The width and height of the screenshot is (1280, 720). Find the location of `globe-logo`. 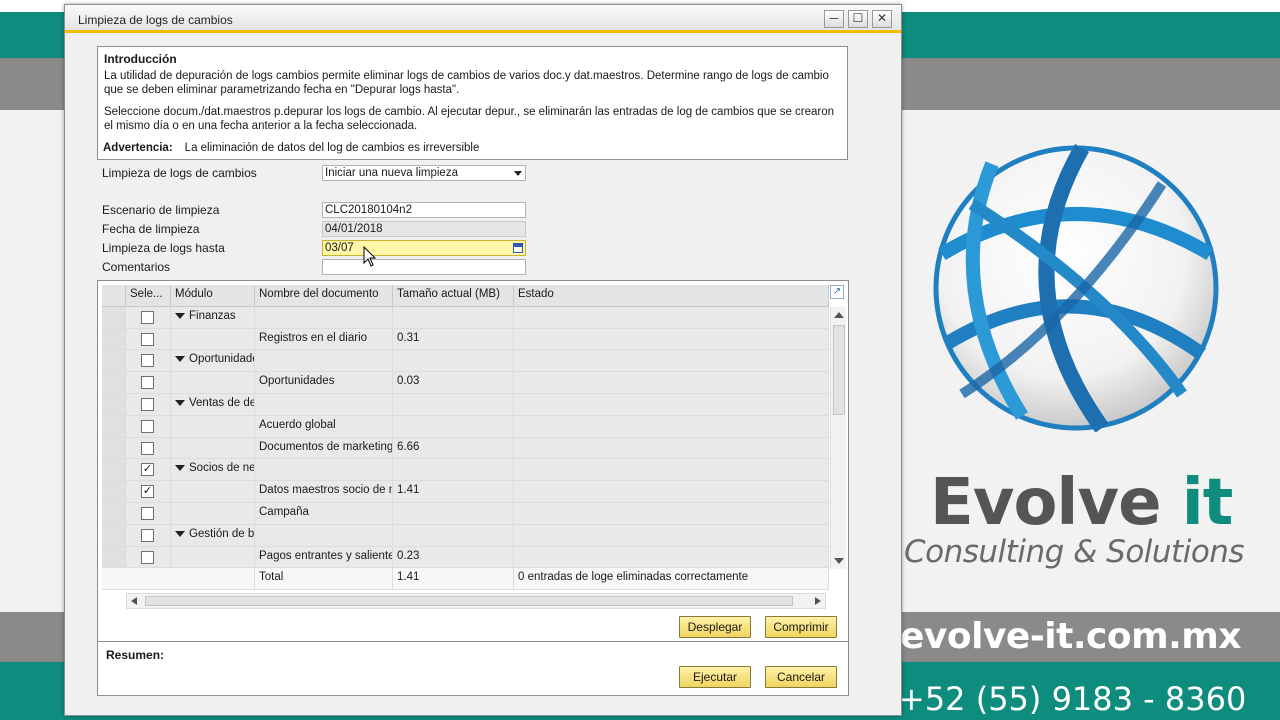

globe-logo is located at coordinates (1076, 288).